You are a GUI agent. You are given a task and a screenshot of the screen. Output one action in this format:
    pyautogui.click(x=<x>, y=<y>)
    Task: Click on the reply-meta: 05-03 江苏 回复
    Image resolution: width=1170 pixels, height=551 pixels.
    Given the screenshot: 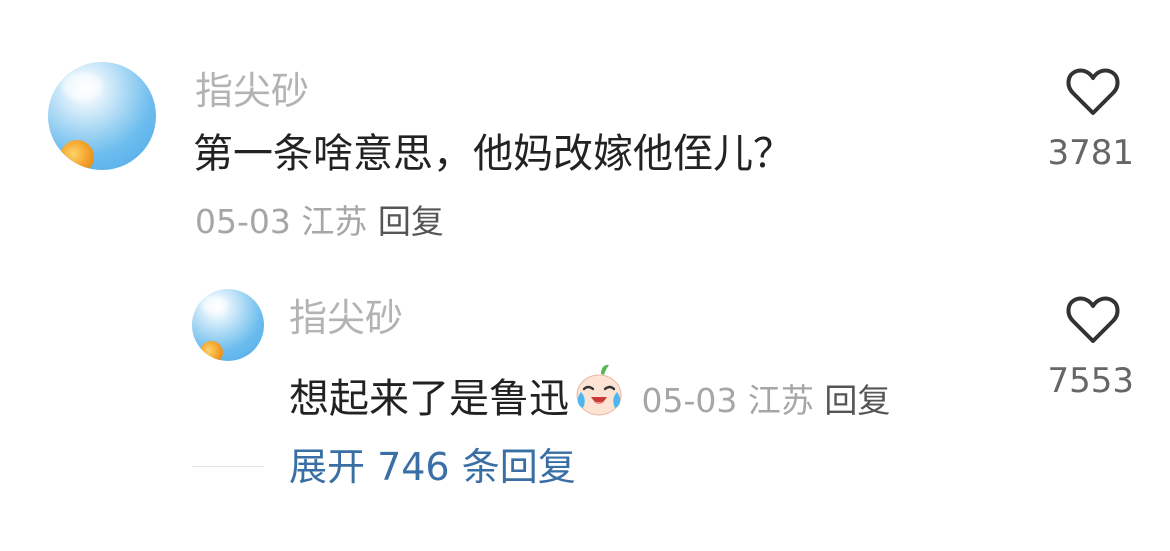 What is the action you would take?
    pyautogui.click(x=761, y=400)
    